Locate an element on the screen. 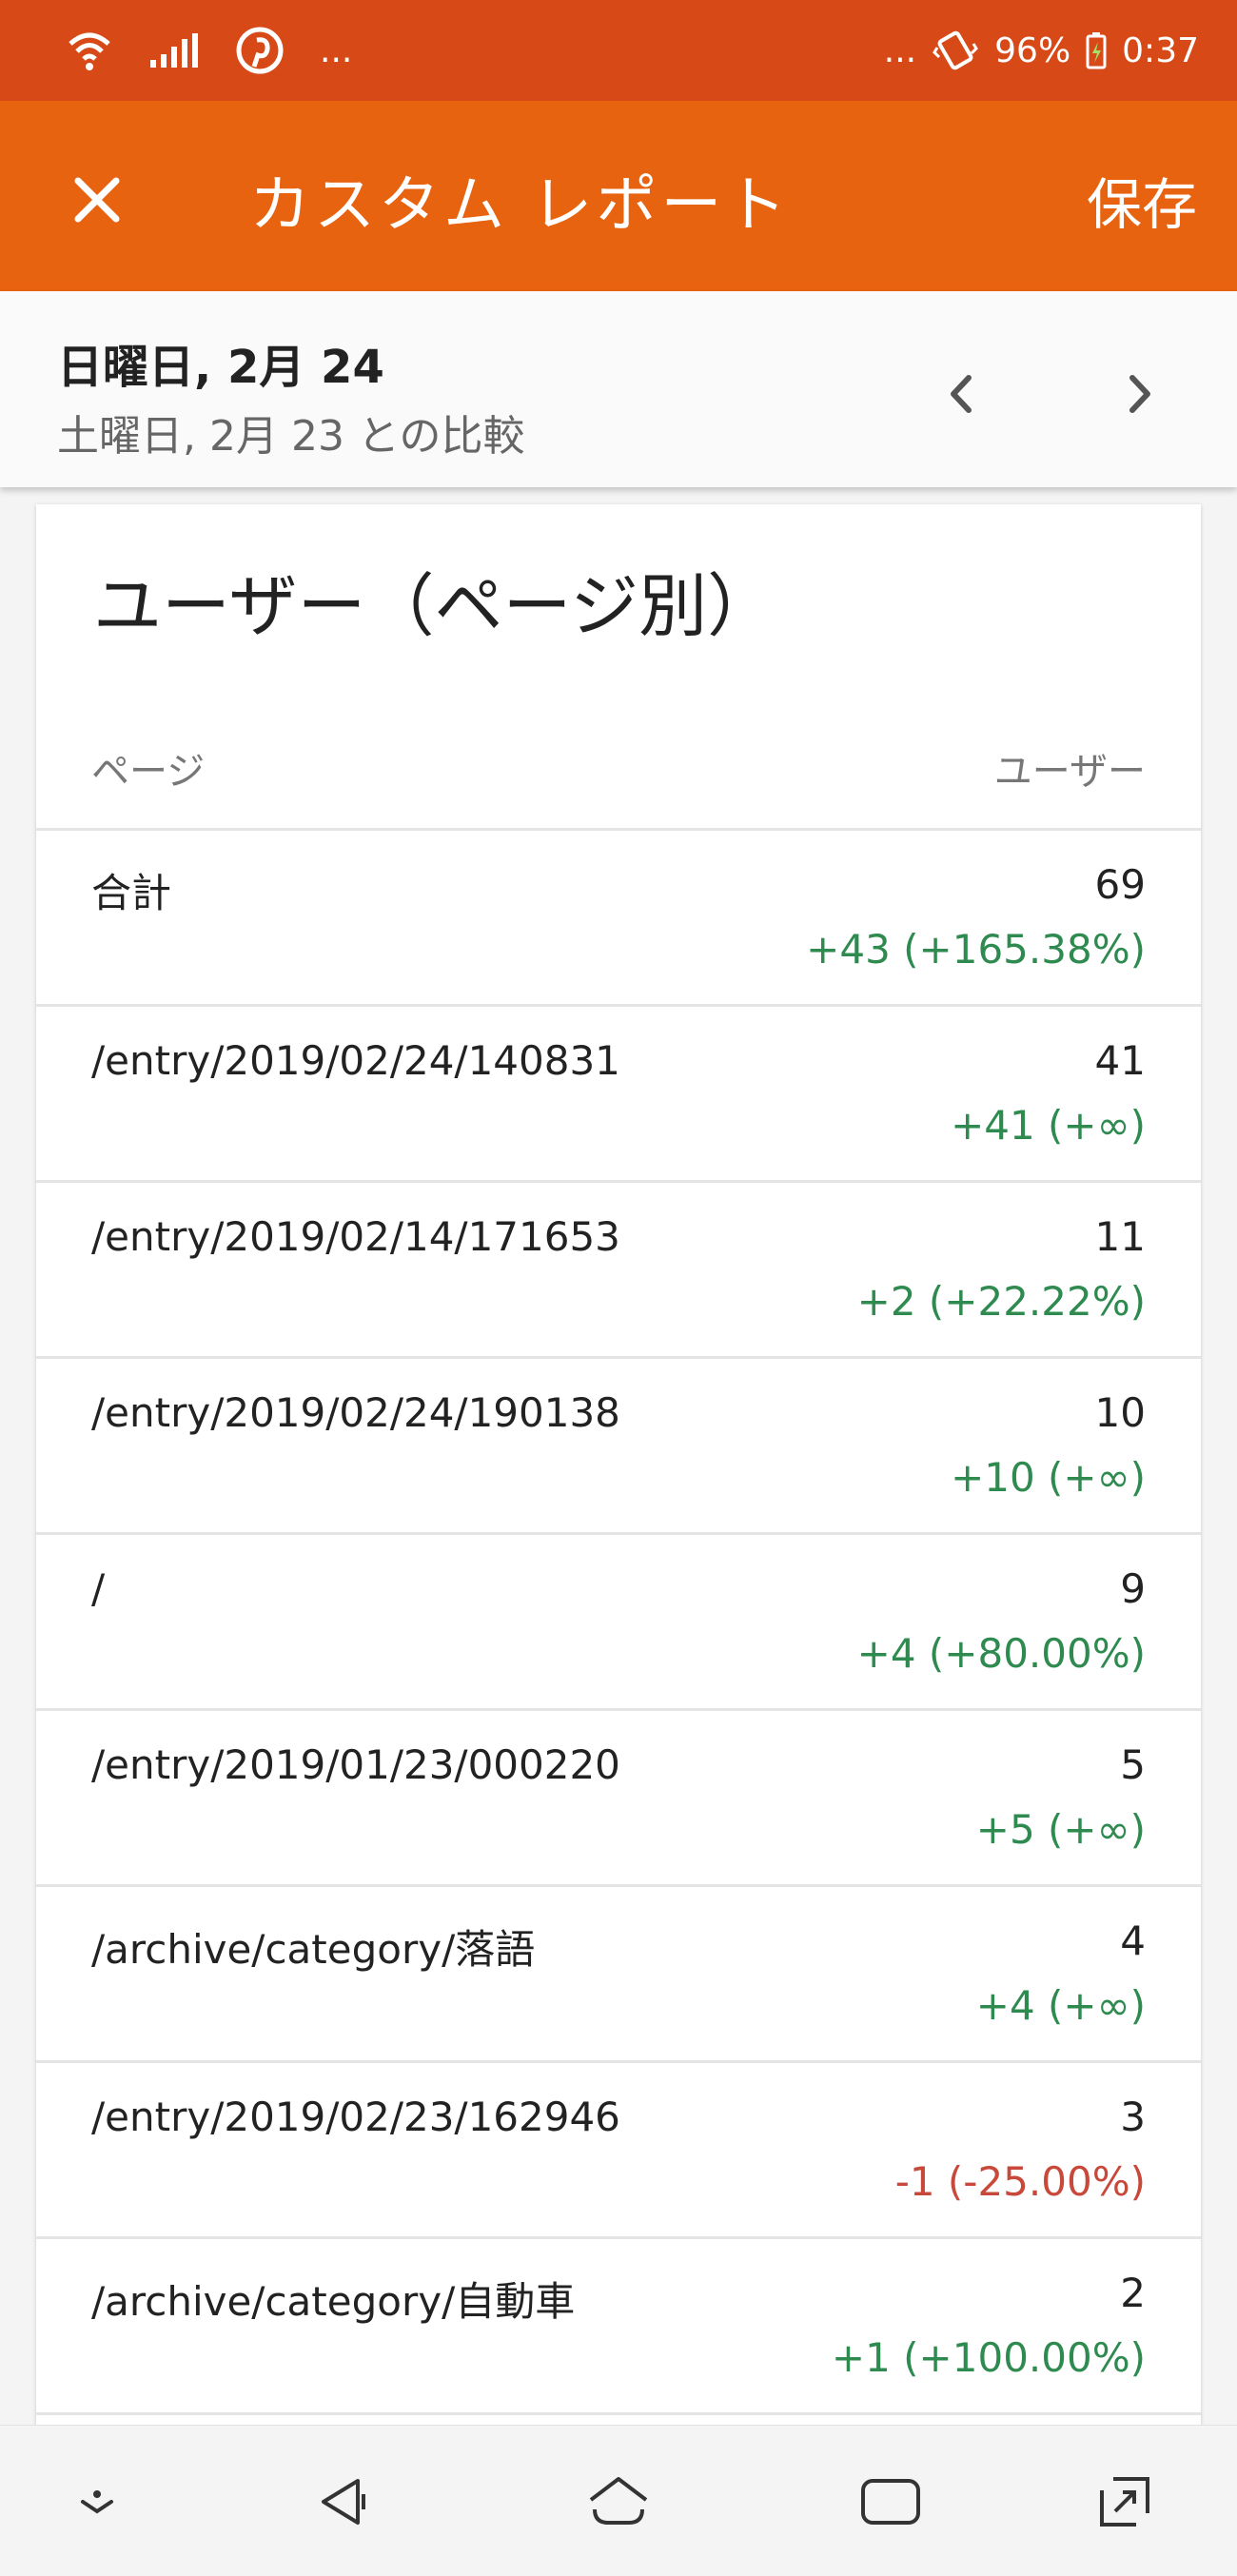 The image size is (1237, 2576). column-header-page: ページ is located at coordinates (148, 772).